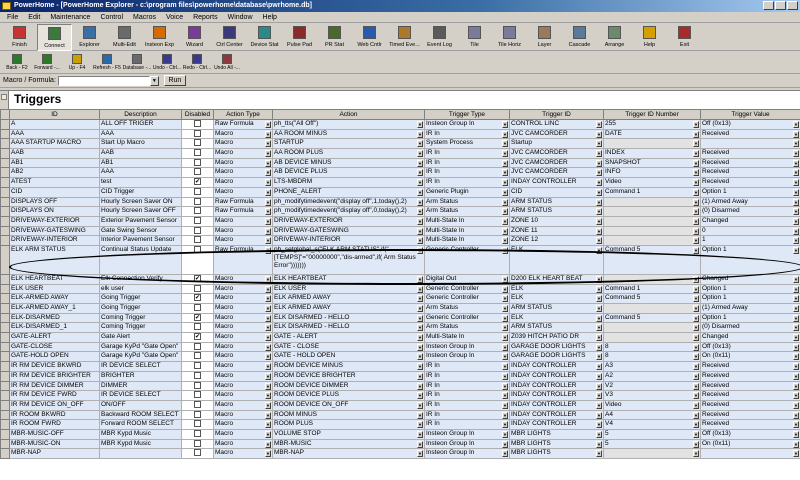  What do you see at coordinates (684, 37) in the screenshot?
I see `exit-button: Exit` at bounding box center [684, 37].